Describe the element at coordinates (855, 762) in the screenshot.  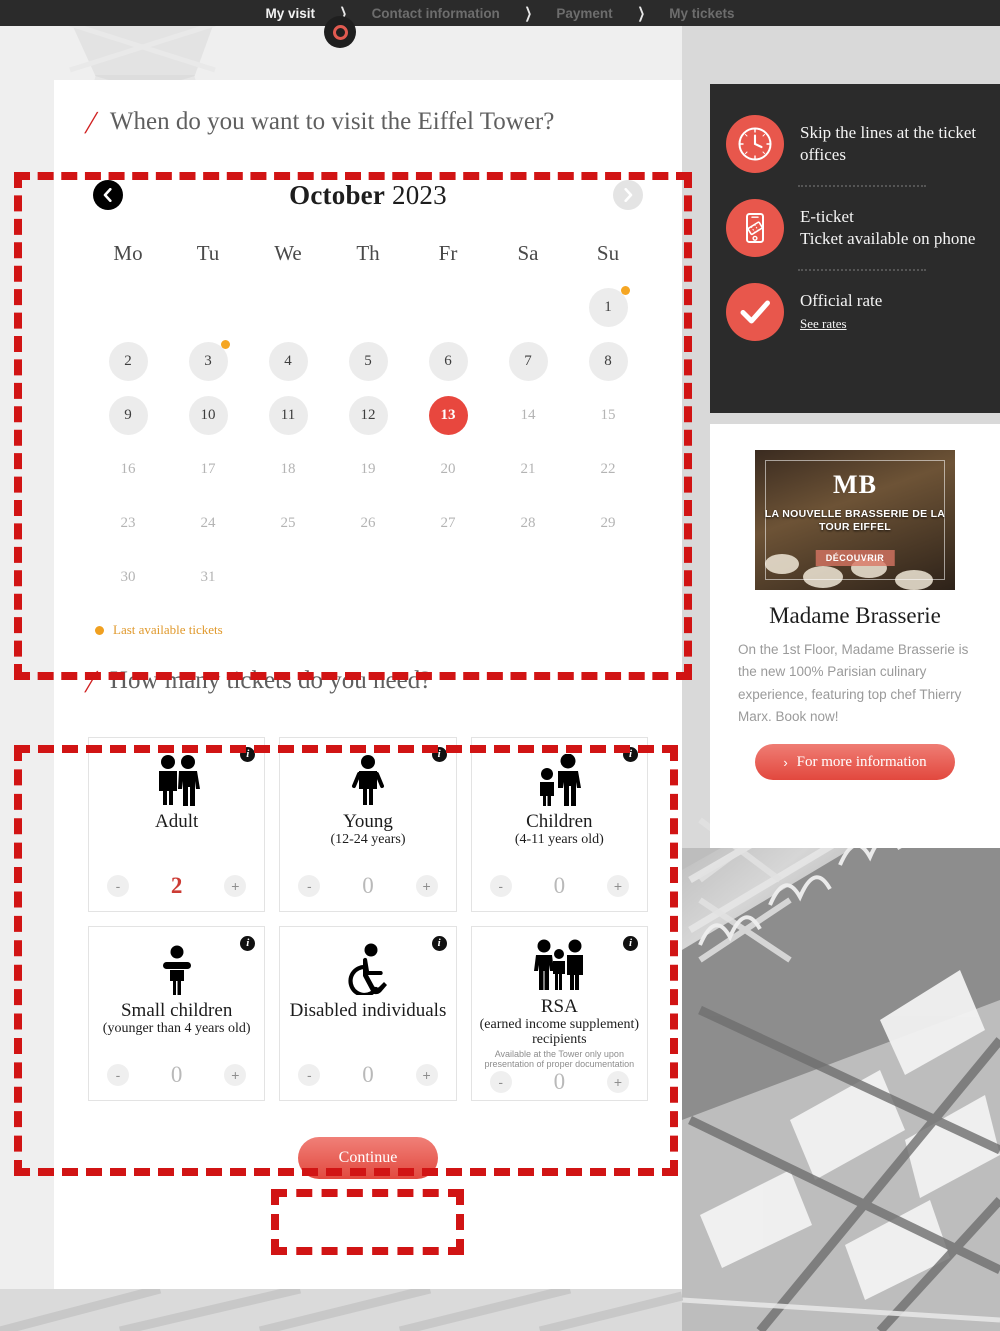
I see `for-more-information-button: › For more information` at that location.